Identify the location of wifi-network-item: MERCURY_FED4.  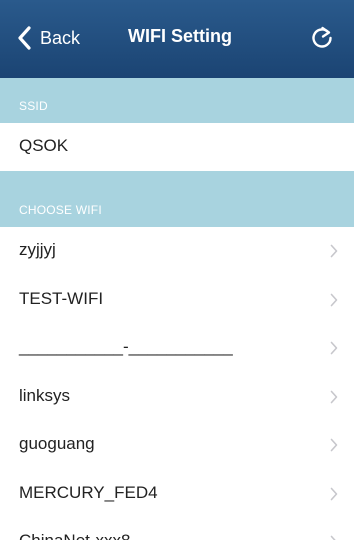
(177, 493).